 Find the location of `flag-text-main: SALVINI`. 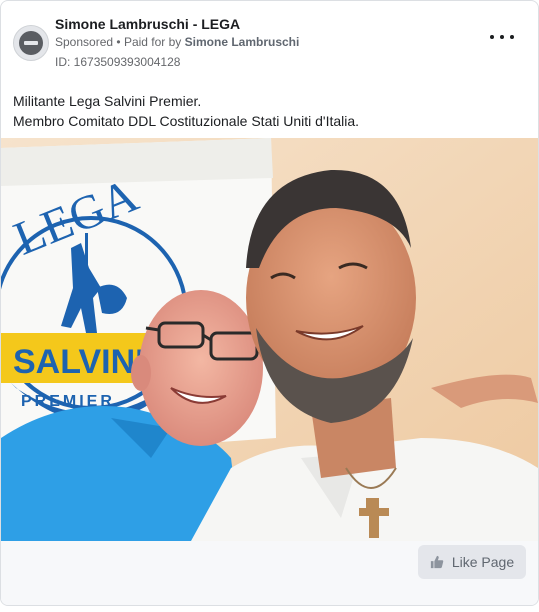

flag-text-main: SALVINI is located at coordinates (79, 362).